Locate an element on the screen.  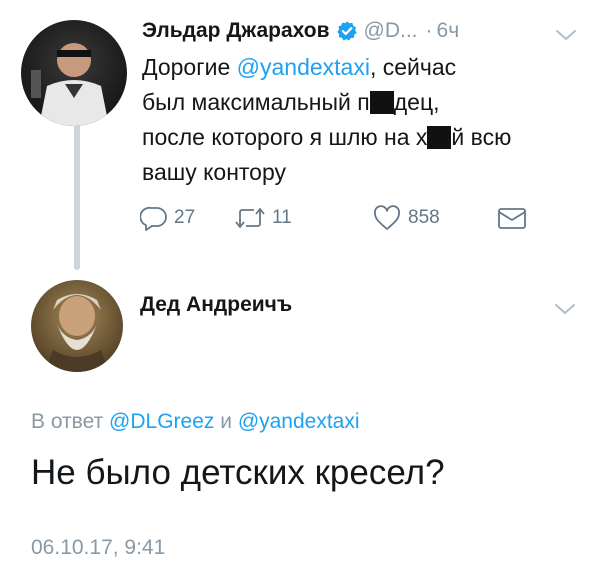
tweet-text-line-4: вашу контору is located at coordinates (214, 172).